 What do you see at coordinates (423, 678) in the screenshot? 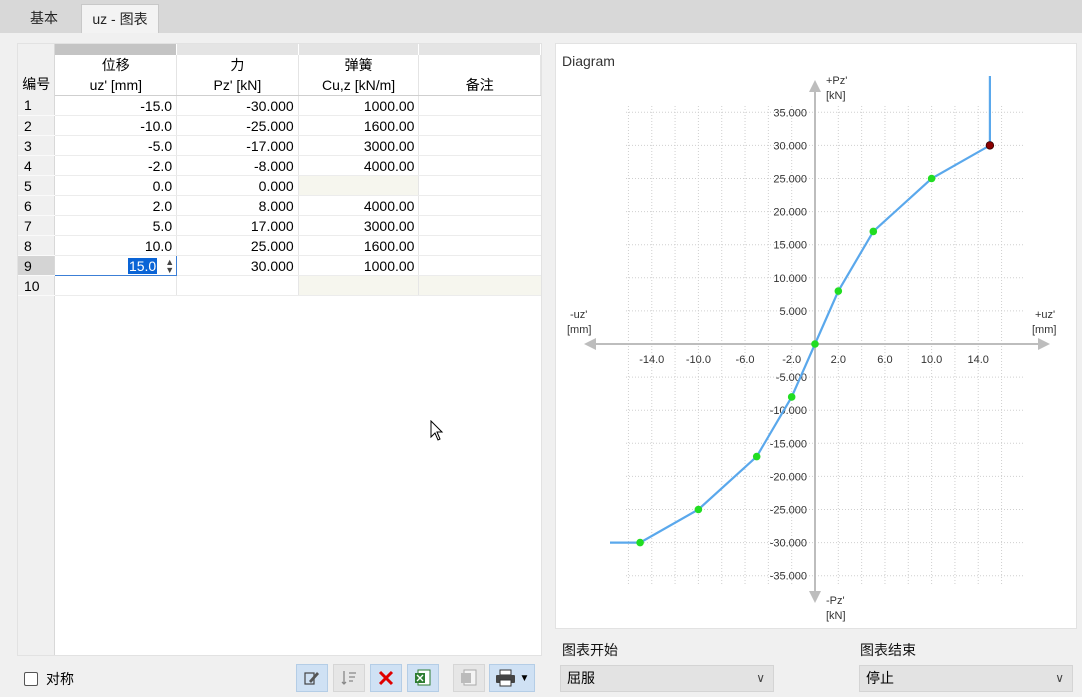
I see `export-excel-button` at bounding box center [423, 678].